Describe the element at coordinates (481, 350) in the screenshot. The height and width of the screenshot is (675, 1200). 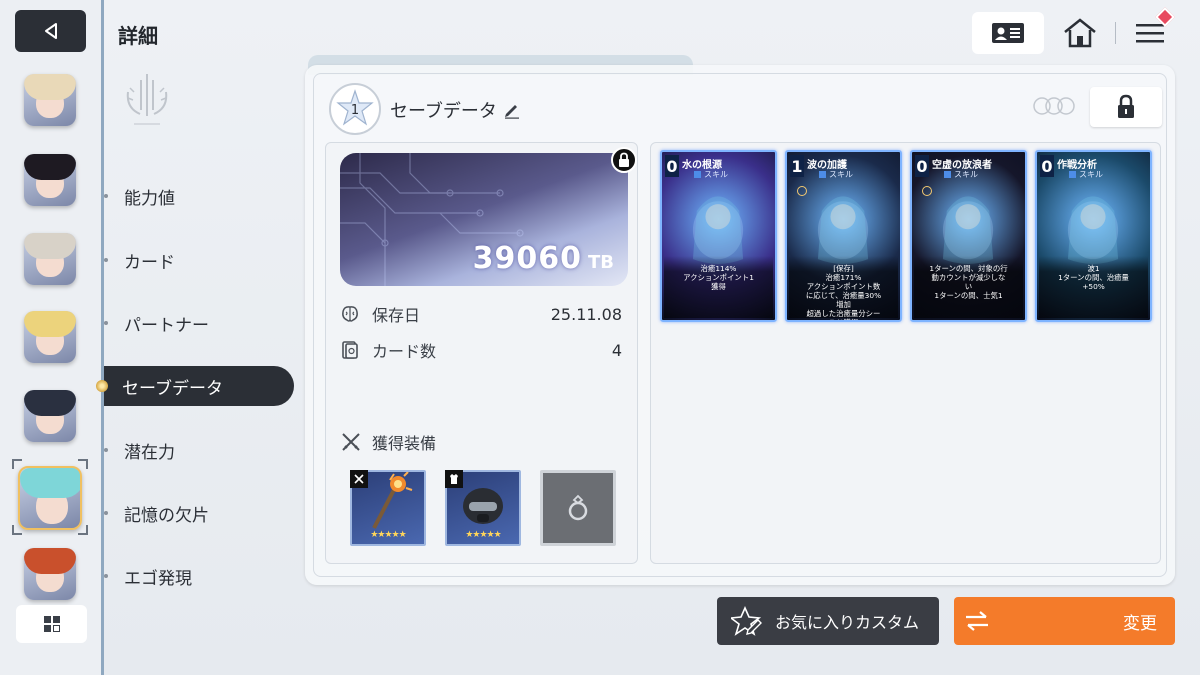
I see `card-count-row: カード数 4` at that location.